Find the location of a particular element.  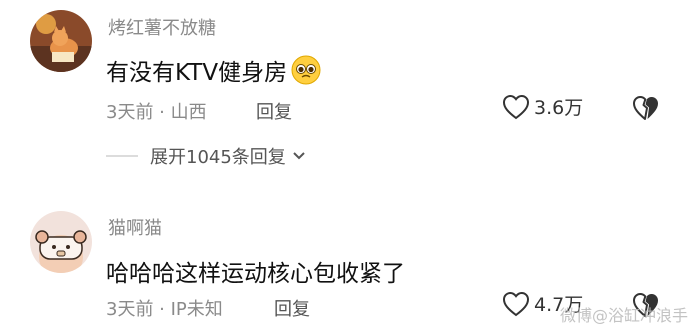

comment-text-content: 哈哈哈这样运动核心包收紧了 is located at coordinates (255, 274).